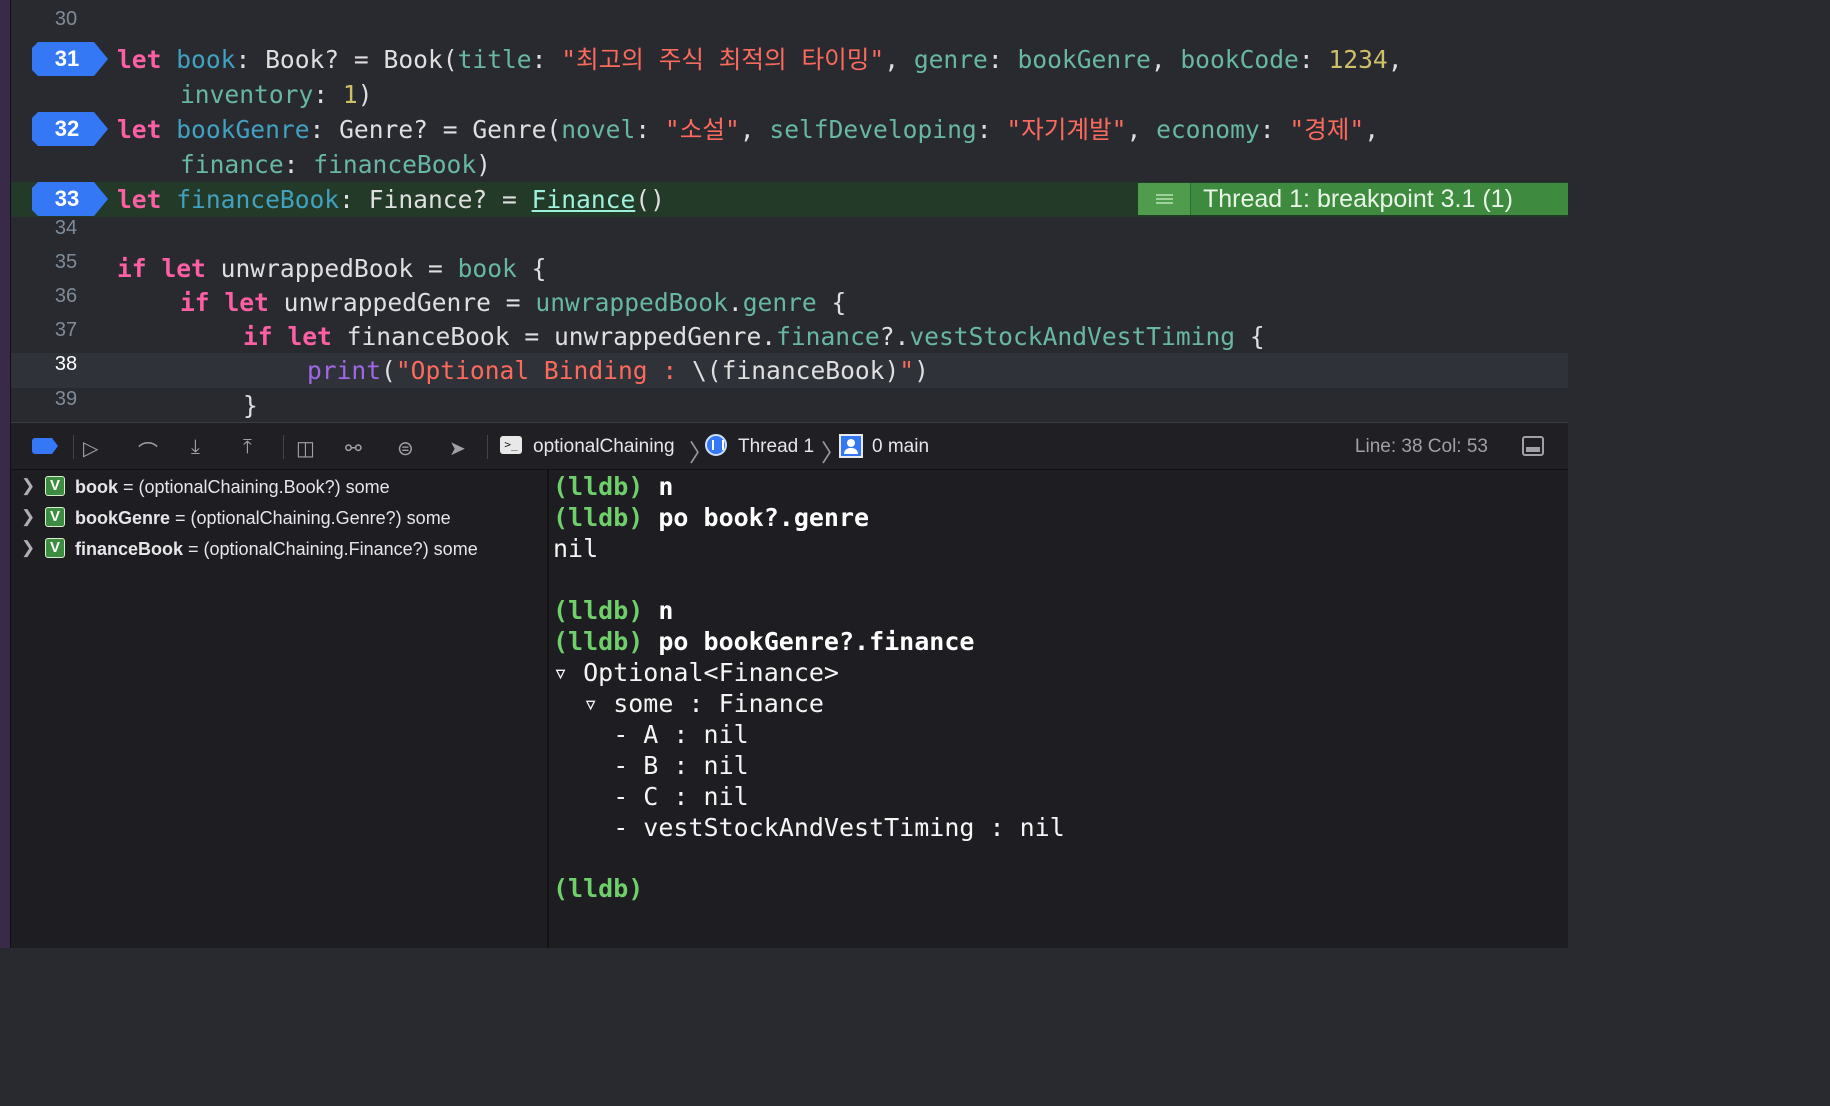  What do you see at coordinates (711, 517) in the screenshot?
I see `console-line: (lldb) po book?.genre` at bounding box center [711, 517].